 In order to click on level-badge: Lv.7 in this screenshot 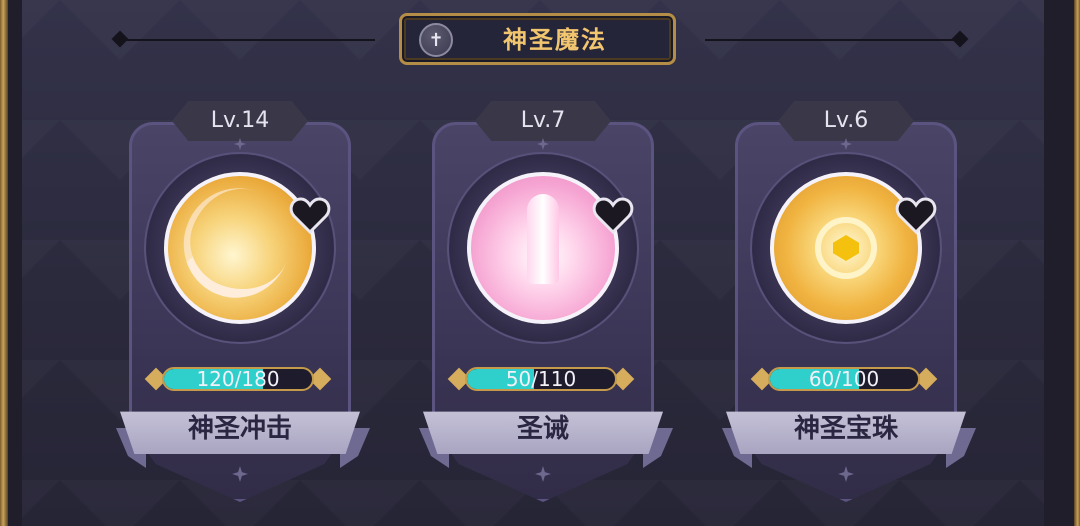, I will do `click(543, 121)`.